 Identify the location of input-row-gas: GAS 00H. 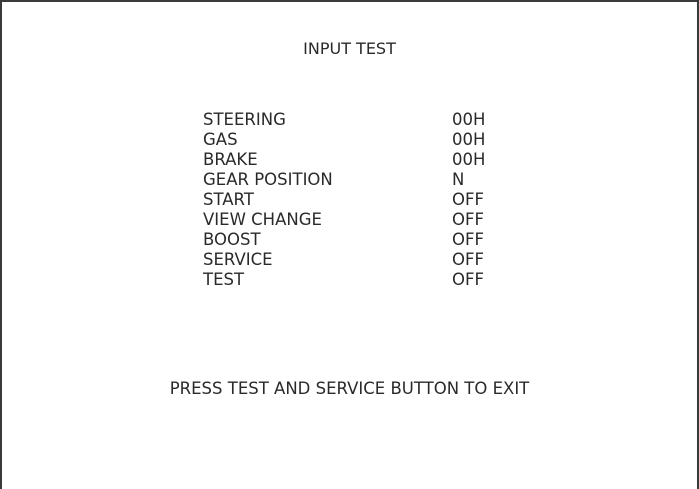
(363, 140).